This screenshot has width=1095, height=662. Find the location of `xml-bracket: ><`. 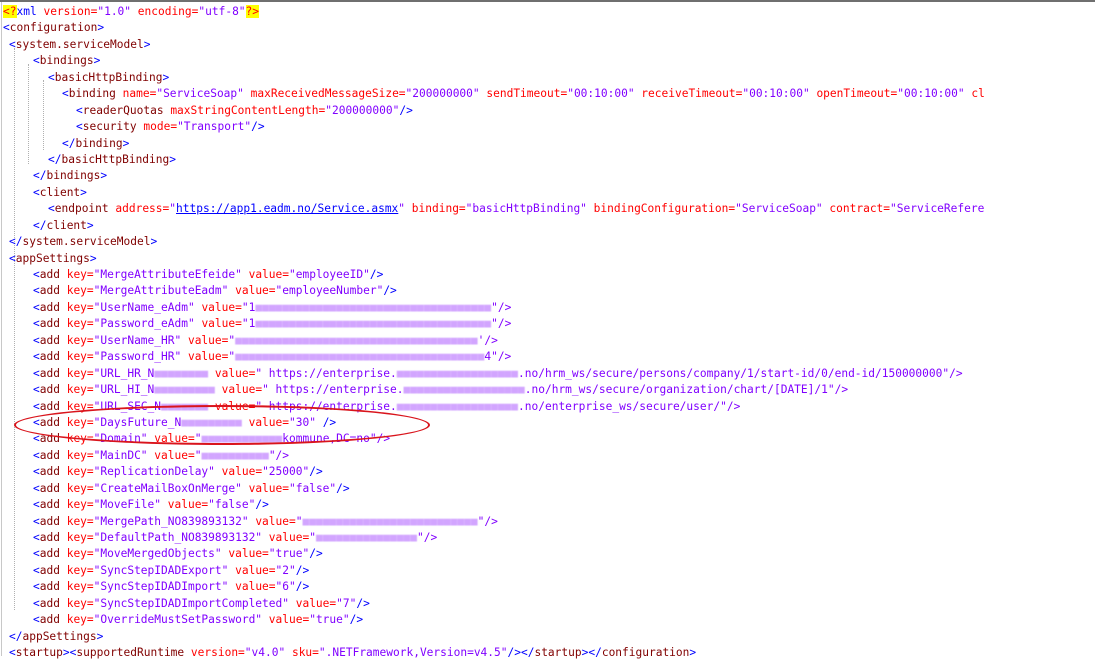

xml-bracket: >< is located at coordinates (69, 653).